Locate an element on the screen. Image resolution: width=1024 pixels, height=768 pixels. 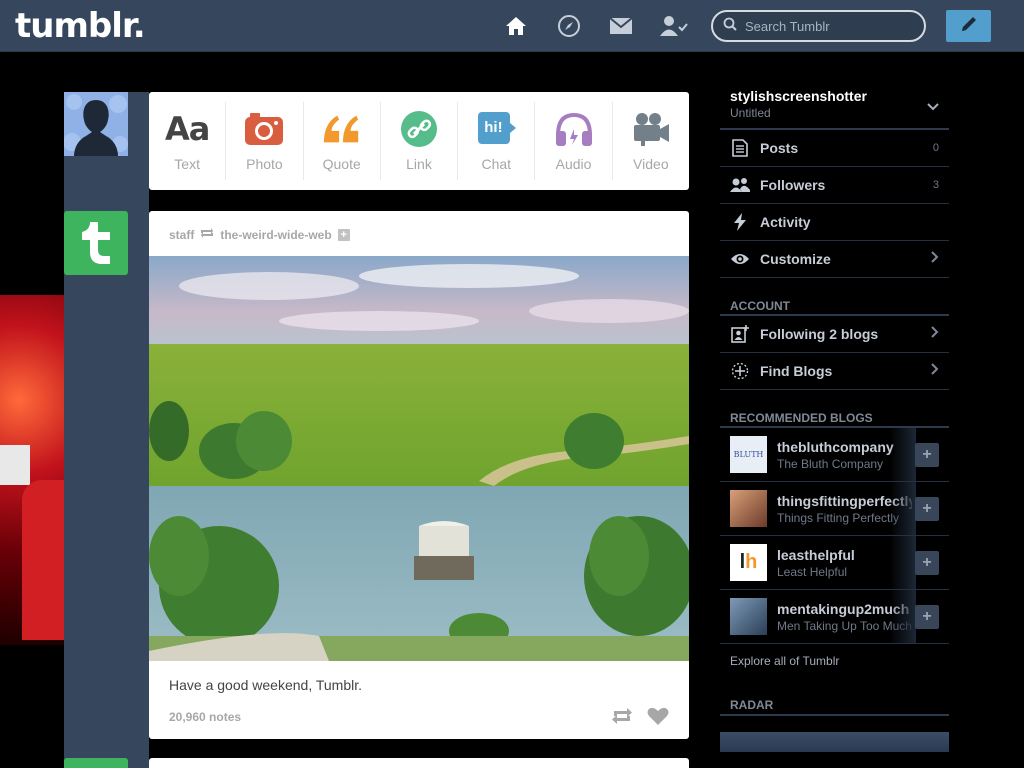
my-avatar is located at coordinates (96, 124).